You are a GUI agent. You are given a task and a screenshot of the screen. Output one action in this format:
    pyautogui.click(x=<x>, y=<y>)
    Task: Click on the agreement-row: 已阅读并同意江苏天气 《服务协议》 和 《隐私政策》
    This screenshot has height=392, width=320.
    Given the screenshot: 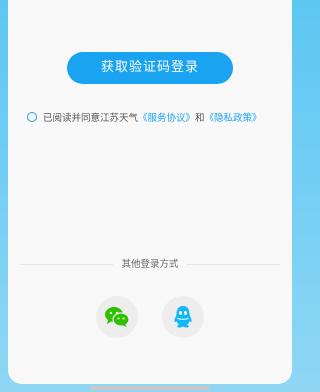 What is the action you would take?
    pyautogui.click(x=144, y=117)
    